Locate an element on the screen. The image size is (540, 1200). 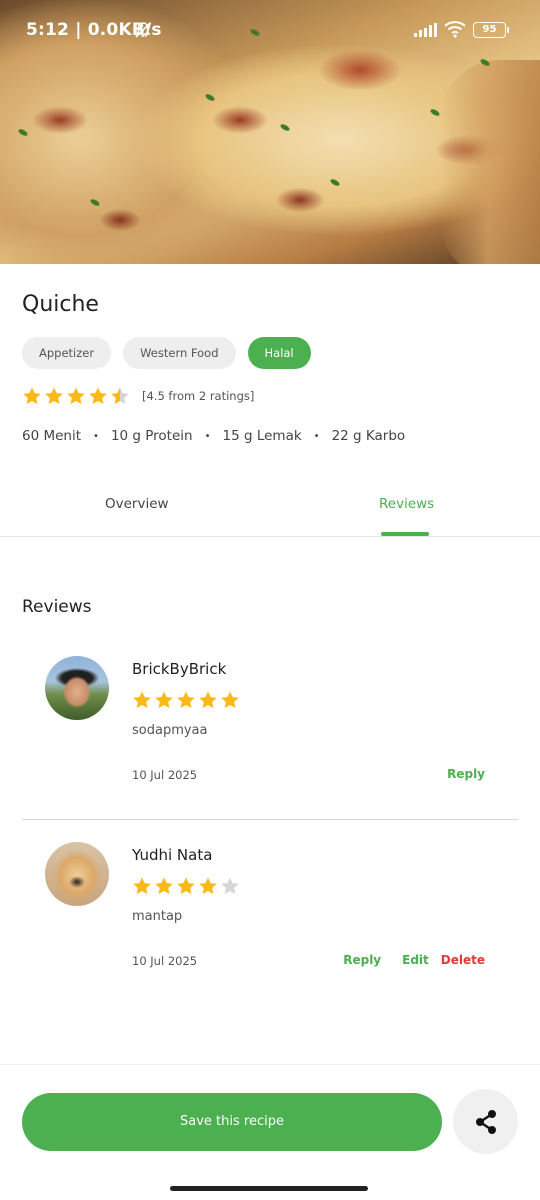
recipe-title: Quiche is located at coordinates (60, 304).